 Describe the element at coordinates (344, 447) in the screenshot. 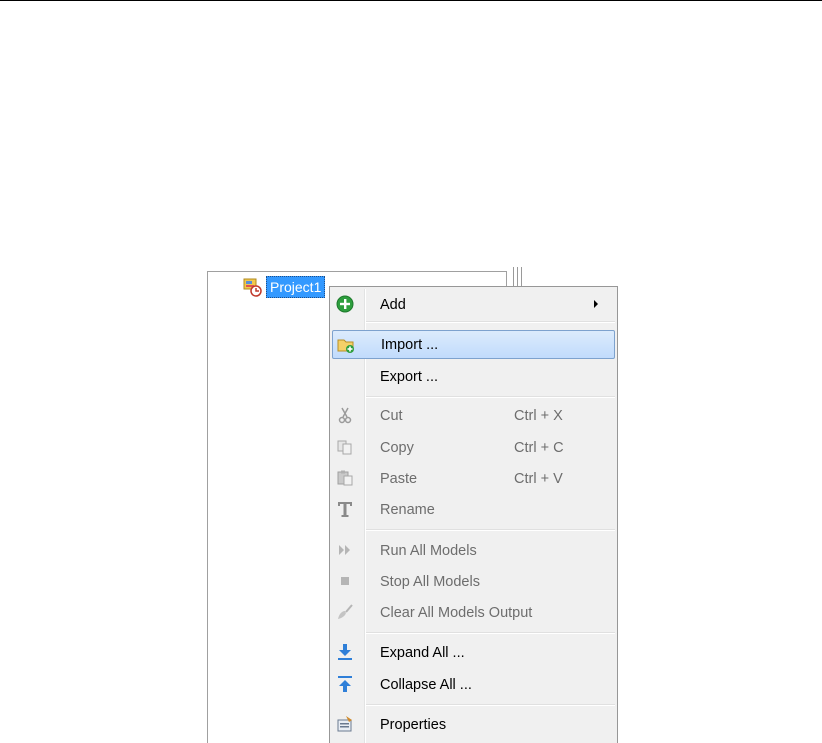

I see `copy-icon` at that location.